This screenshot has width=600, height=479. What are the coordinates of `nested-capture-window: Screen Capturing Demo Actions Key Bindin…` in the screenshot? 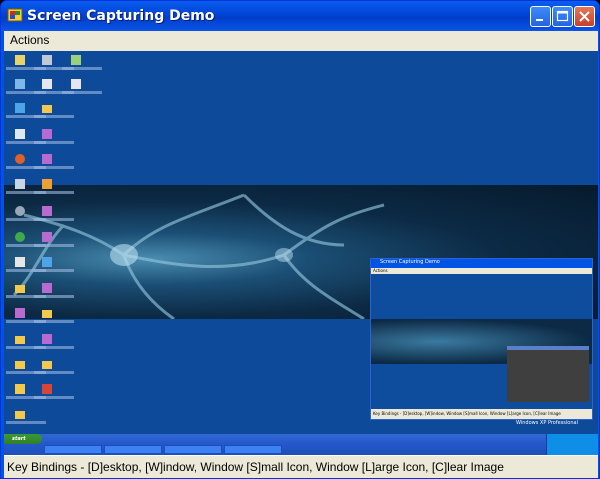 It's located at (481, 339).